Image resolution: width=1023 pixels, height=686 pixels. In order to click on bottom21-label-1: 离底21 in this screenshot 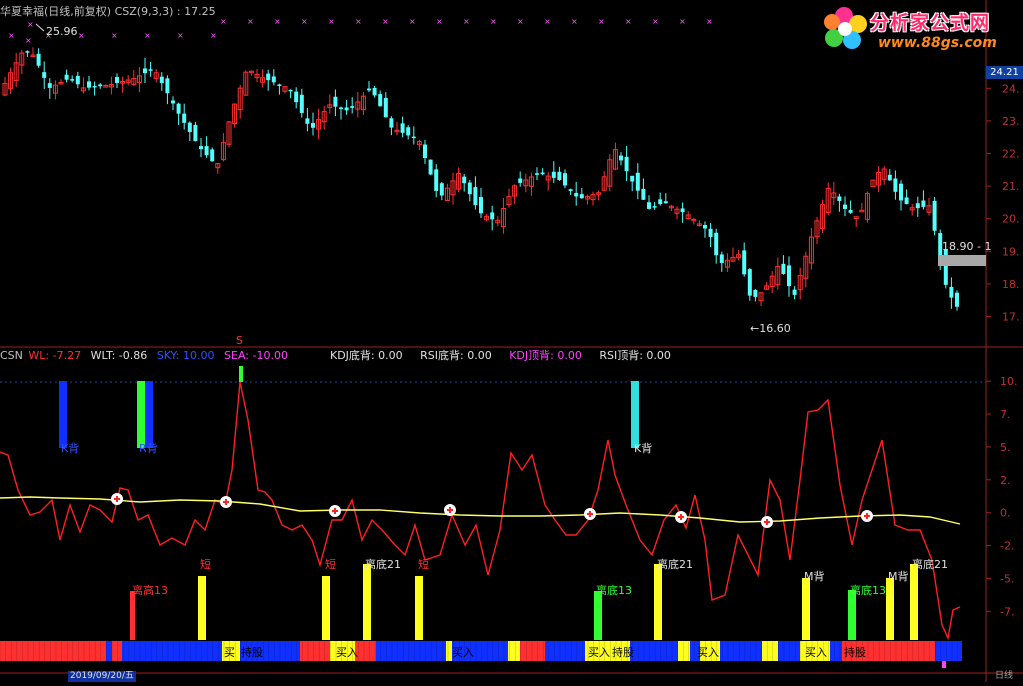, I will do `click(383, 564)`.